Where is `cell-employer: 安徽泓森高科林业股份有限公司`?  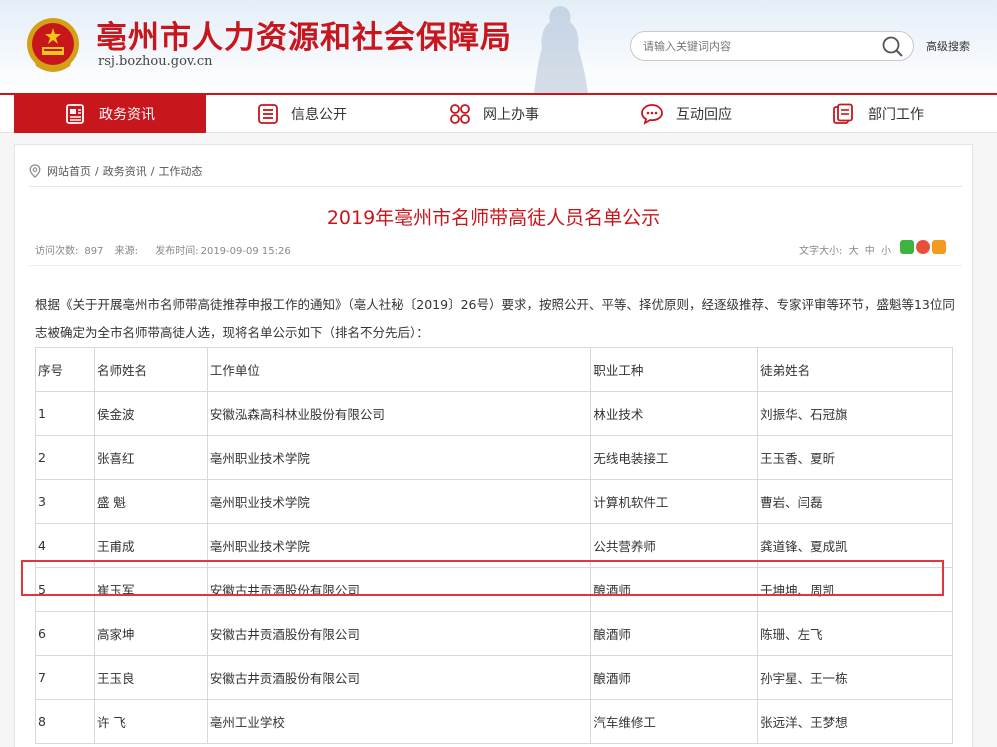
cell-employer: 安徽泓森高科林业股份有限公司 is located at coordinates (399, 413).